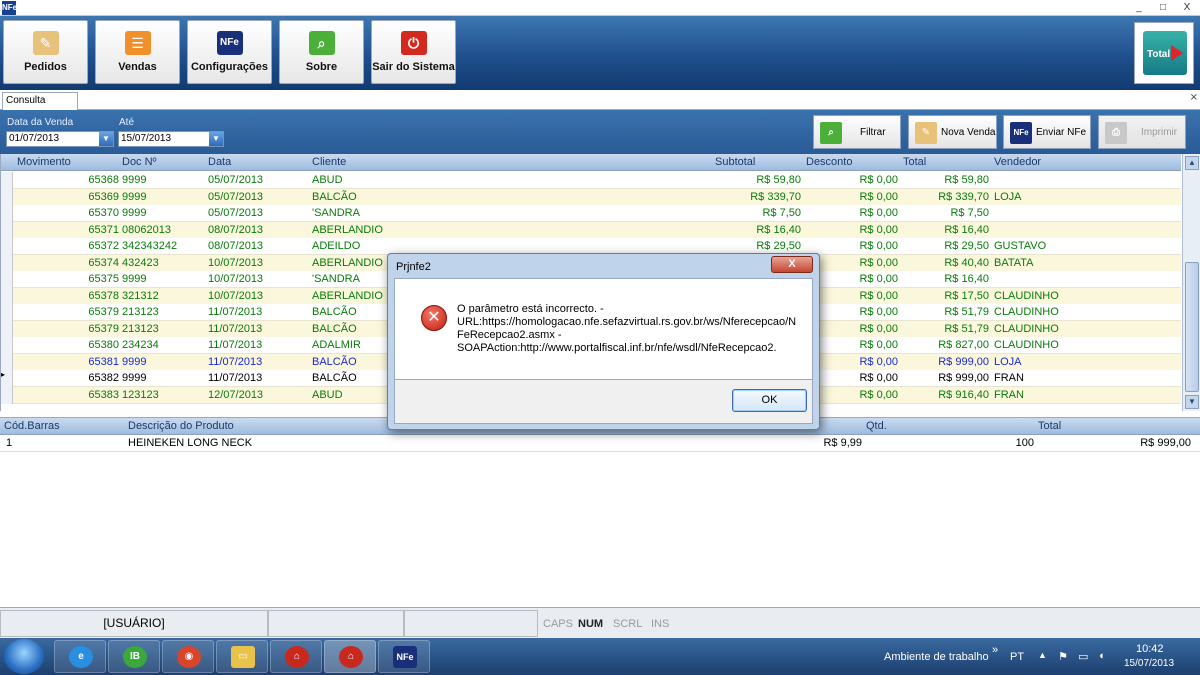 This screenshot has width=1200, height=675. What do you see at coordinates (40, 107) in the screenshot?
I see `tab-consulta-vendas: Consulta Vendas` at bounding box center [40, 107].